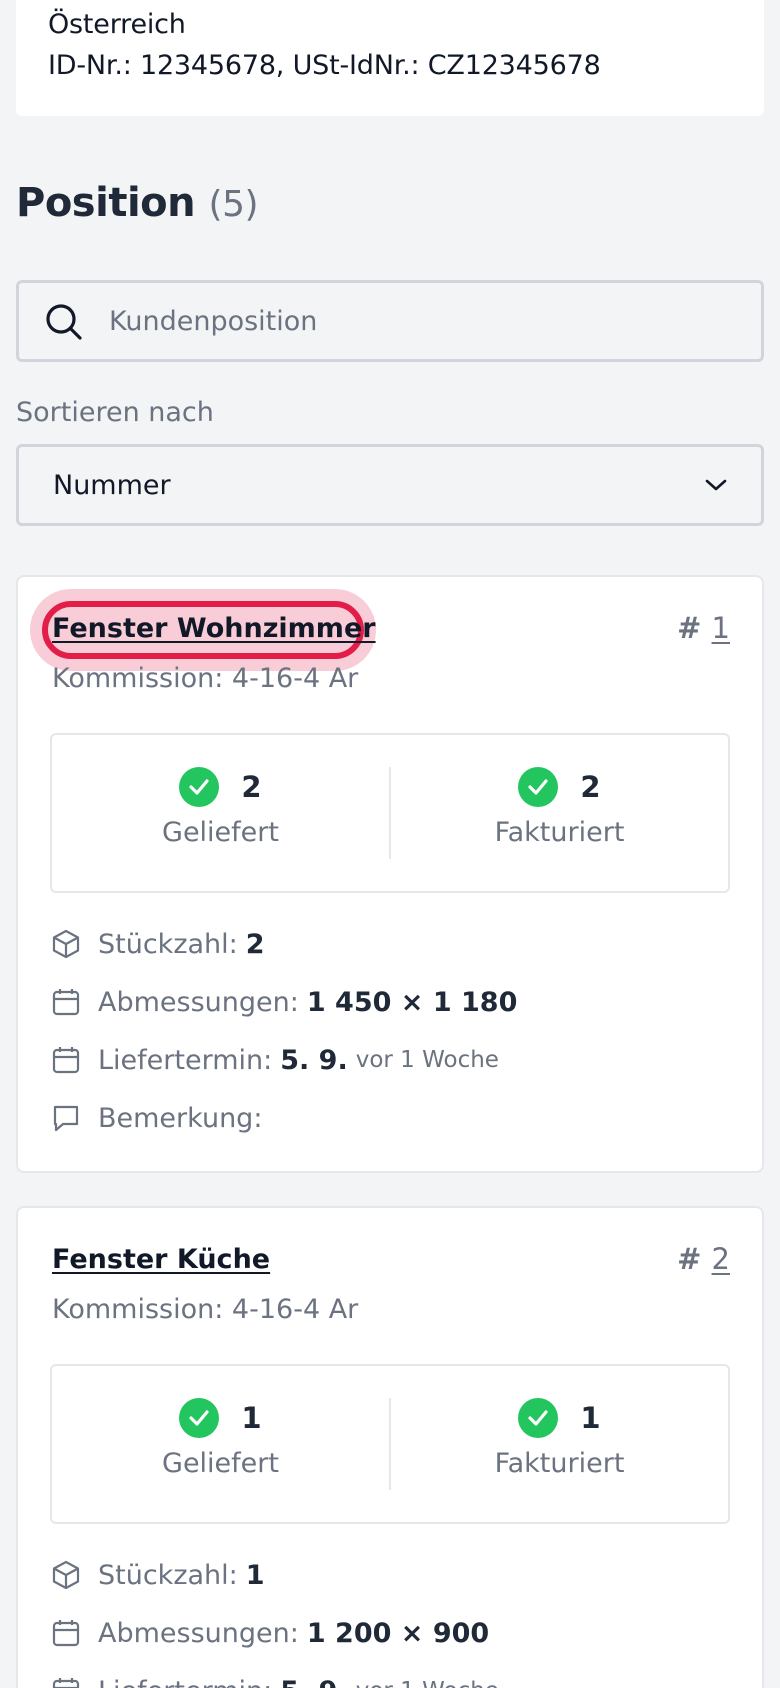 The width and height of the screenshot is (780, 1688). Describe the element at coordinates (251, 1418) in the screenshot. I see `delivered-value: 1` at that location.